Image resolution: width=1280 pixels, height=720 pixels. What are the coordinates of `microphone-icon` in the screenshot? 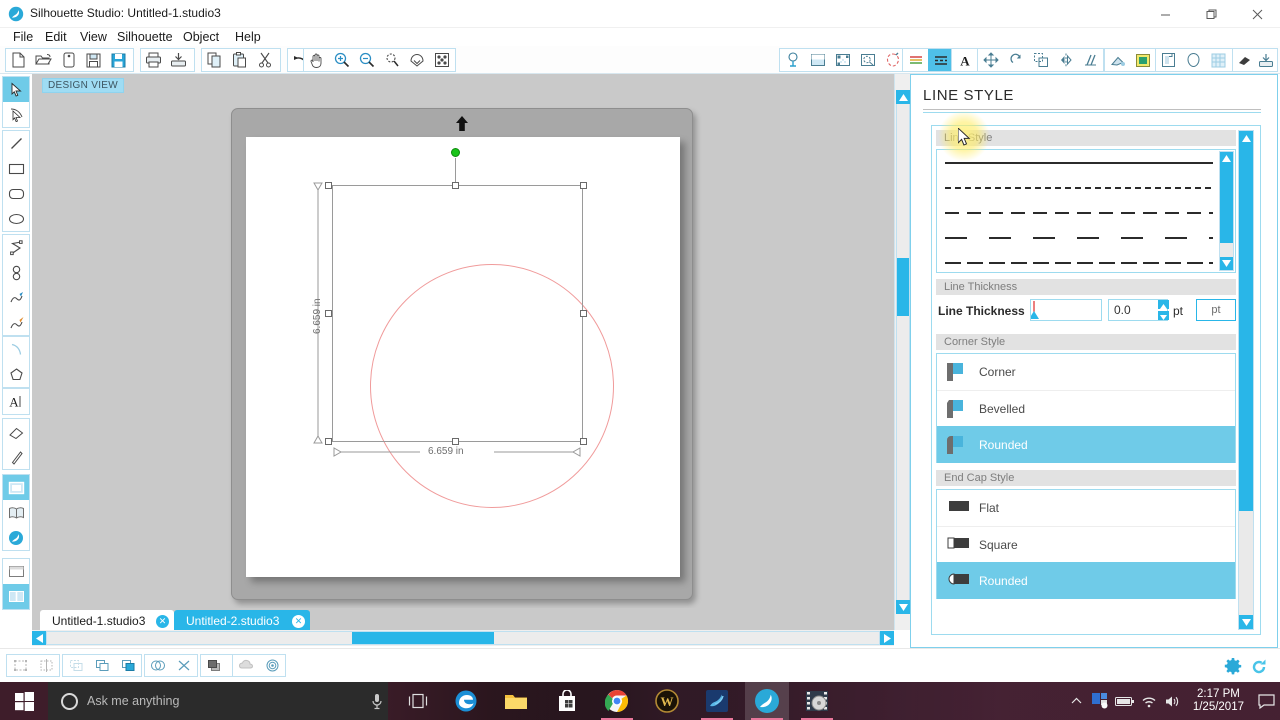 It's located at (377, 701).